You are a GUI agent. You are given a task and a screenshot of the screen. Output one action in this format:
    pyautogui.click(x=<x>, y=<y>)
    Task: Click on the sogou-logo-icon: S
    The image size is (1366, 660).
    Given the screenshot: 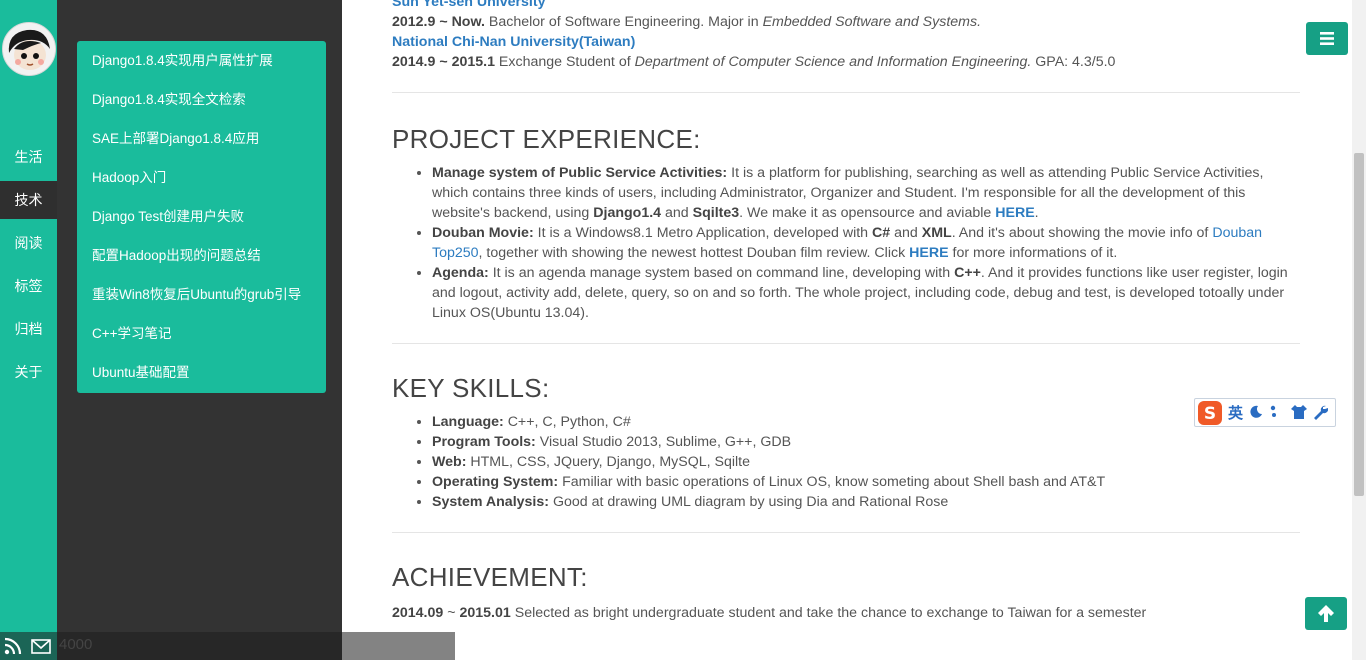 What is the action you would take?
    pyautogui.click(x=1210, y=413)
    